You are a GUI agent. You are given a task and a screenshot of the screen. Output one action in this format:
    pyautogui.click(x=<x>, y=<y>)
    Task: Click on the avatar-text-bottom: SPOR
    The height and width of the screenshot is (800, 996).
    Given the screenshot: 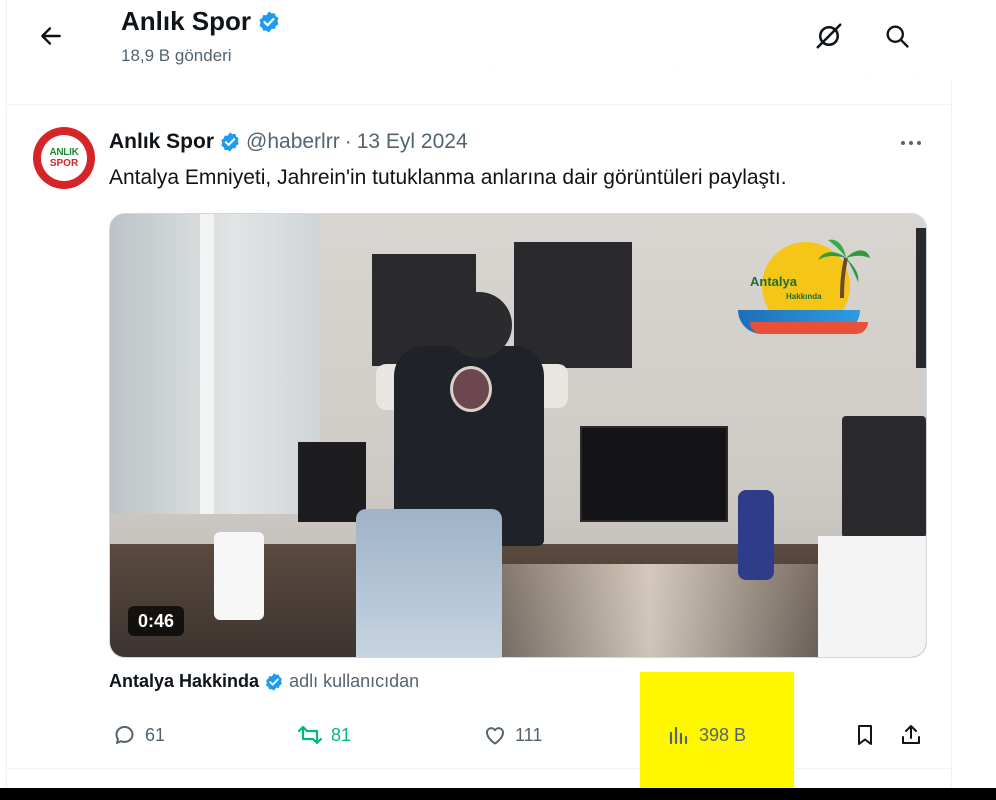 What is the action you would take?
    pyautogui.click(x=64, y=163)
    